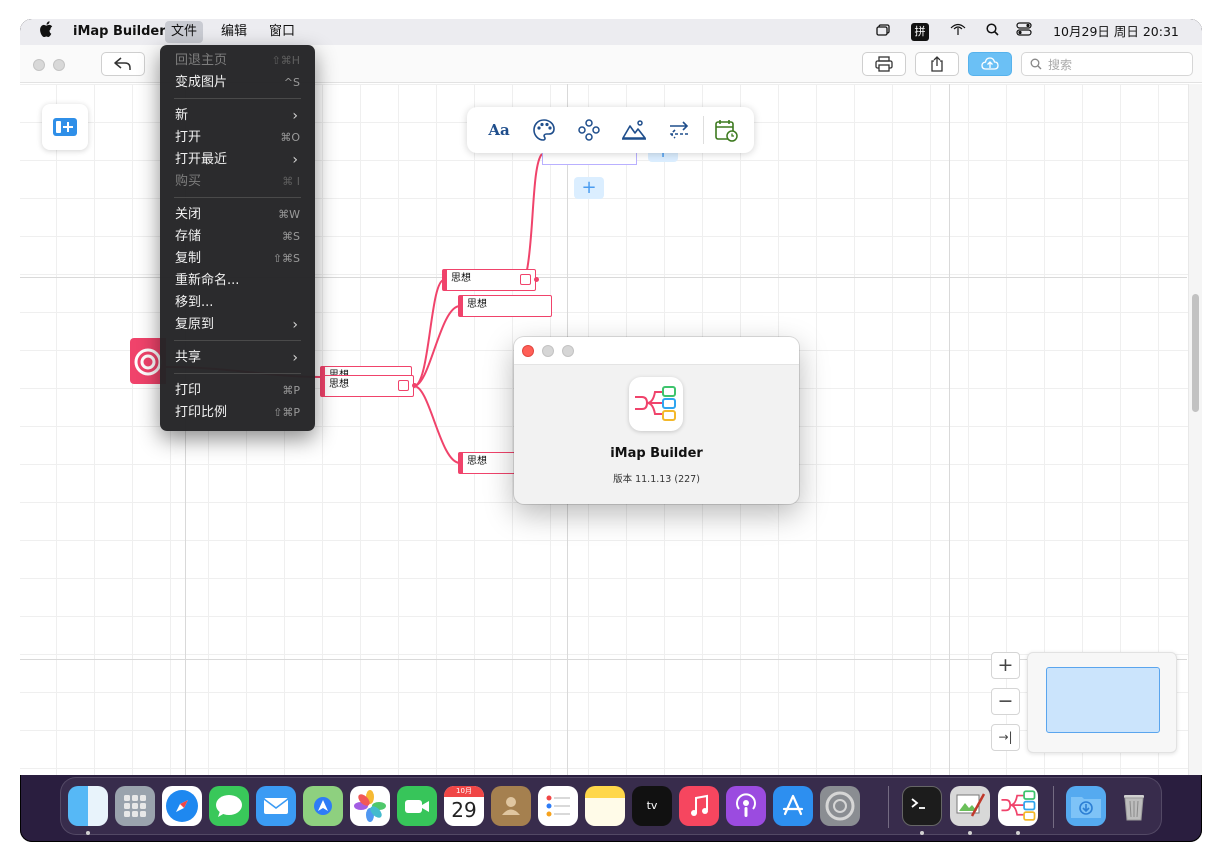 The height and width of the screenshot is (862, 1222). Describe the element at coordinates (726, 130) in the screenshot. I see `calendar-button` at that location.